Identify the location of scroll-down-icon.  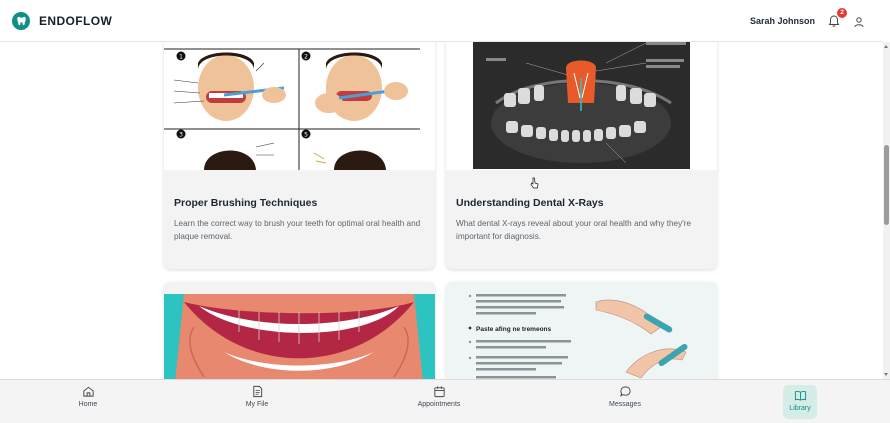
(886, 374).